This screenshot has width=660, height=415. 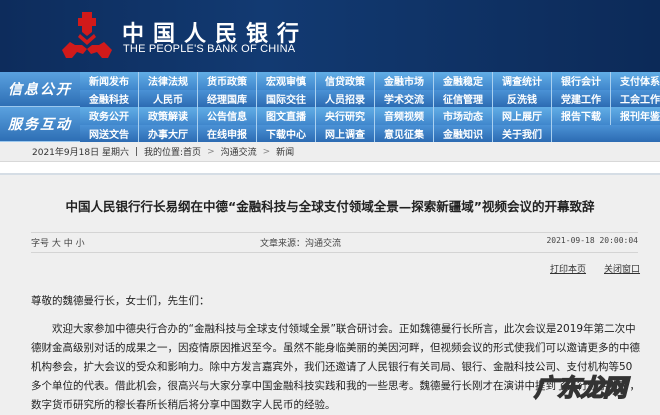 What do you see at coordinates (404, 81) in the screenshot?
I see `nav-item: 金融市场` at bounding box center [404, 81].